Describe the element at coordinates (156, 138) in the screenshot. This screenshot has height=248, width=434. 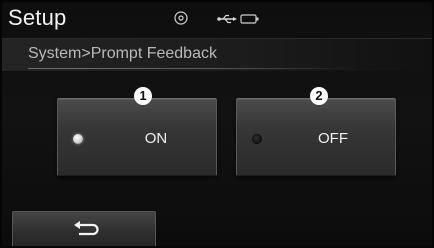
I see `on-option-label: ON` at that location.